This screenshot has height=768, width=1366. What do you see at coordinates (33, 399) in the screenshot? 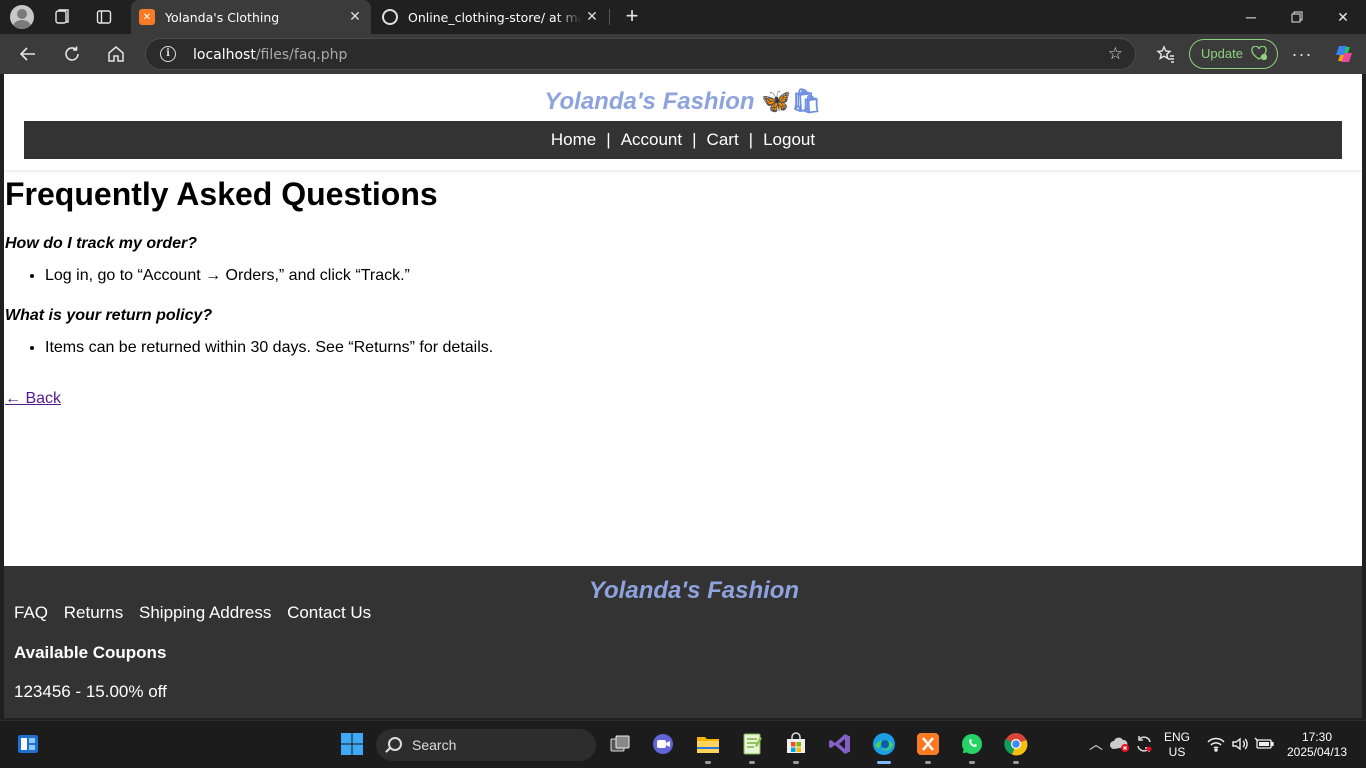
I see `back-link: ← Back` at bounding box center [33, 399].